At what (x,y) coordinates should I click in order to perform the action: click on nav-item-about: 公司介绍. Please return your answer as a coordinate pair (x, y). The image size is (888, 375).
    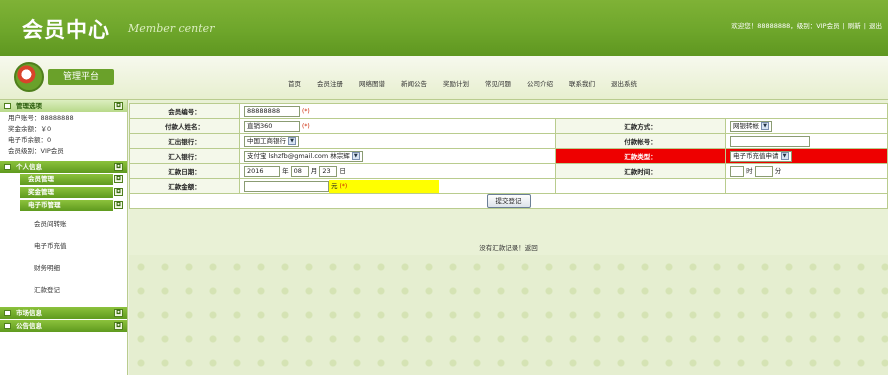
    Looking at the image, I should click on (540, 84).